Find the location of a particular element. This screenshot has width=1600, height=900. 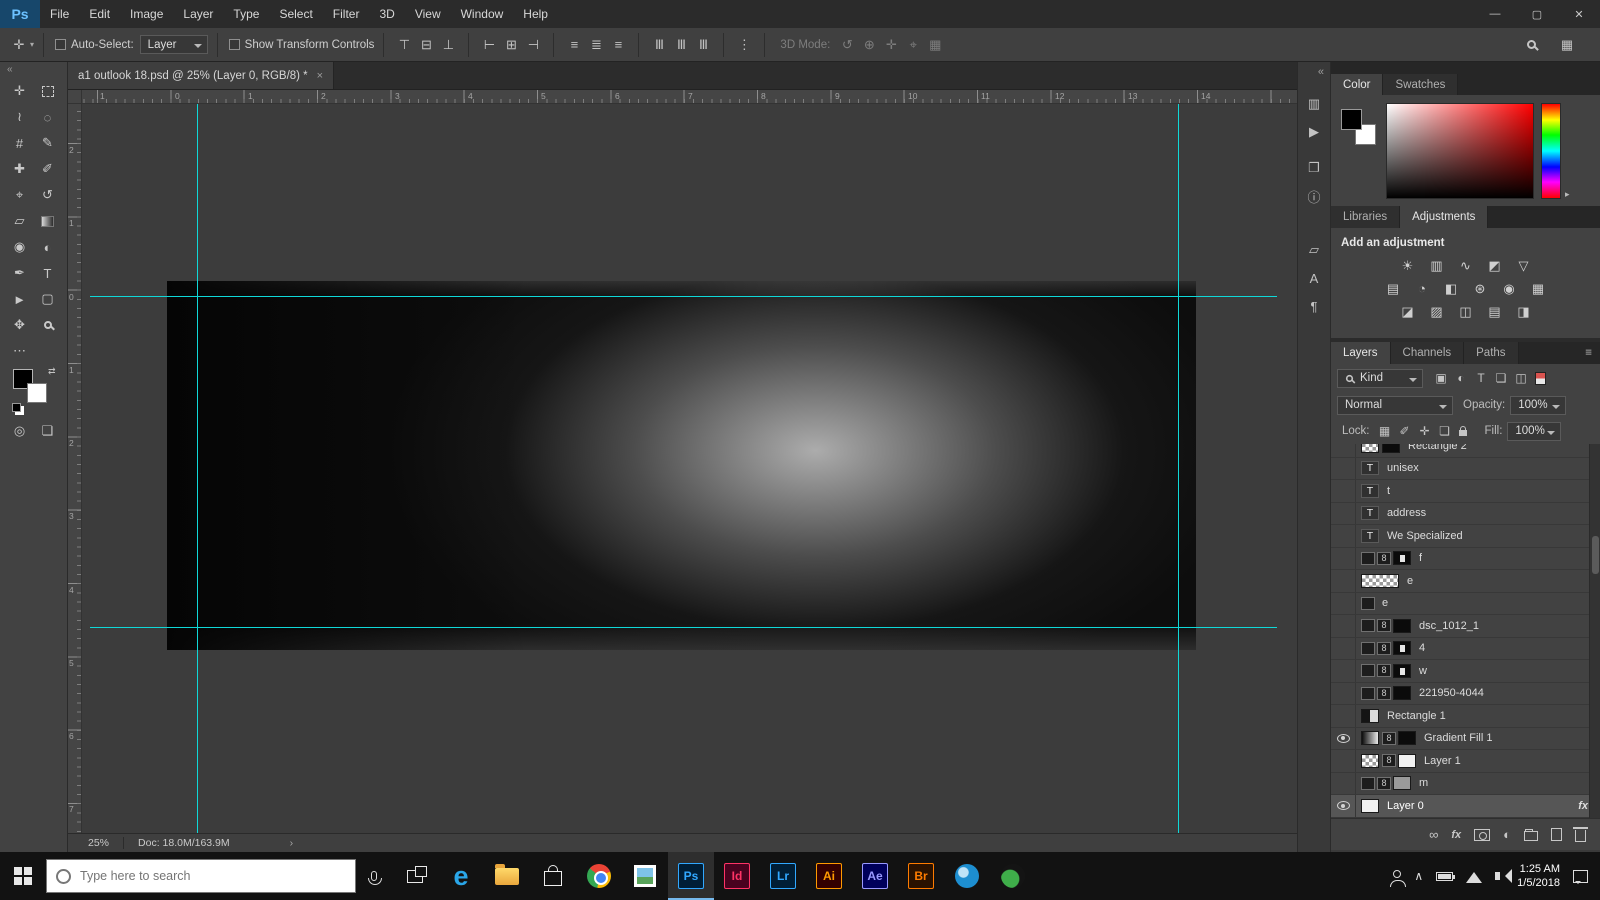

guide-vertical-left is located at coordinates (197, 468).